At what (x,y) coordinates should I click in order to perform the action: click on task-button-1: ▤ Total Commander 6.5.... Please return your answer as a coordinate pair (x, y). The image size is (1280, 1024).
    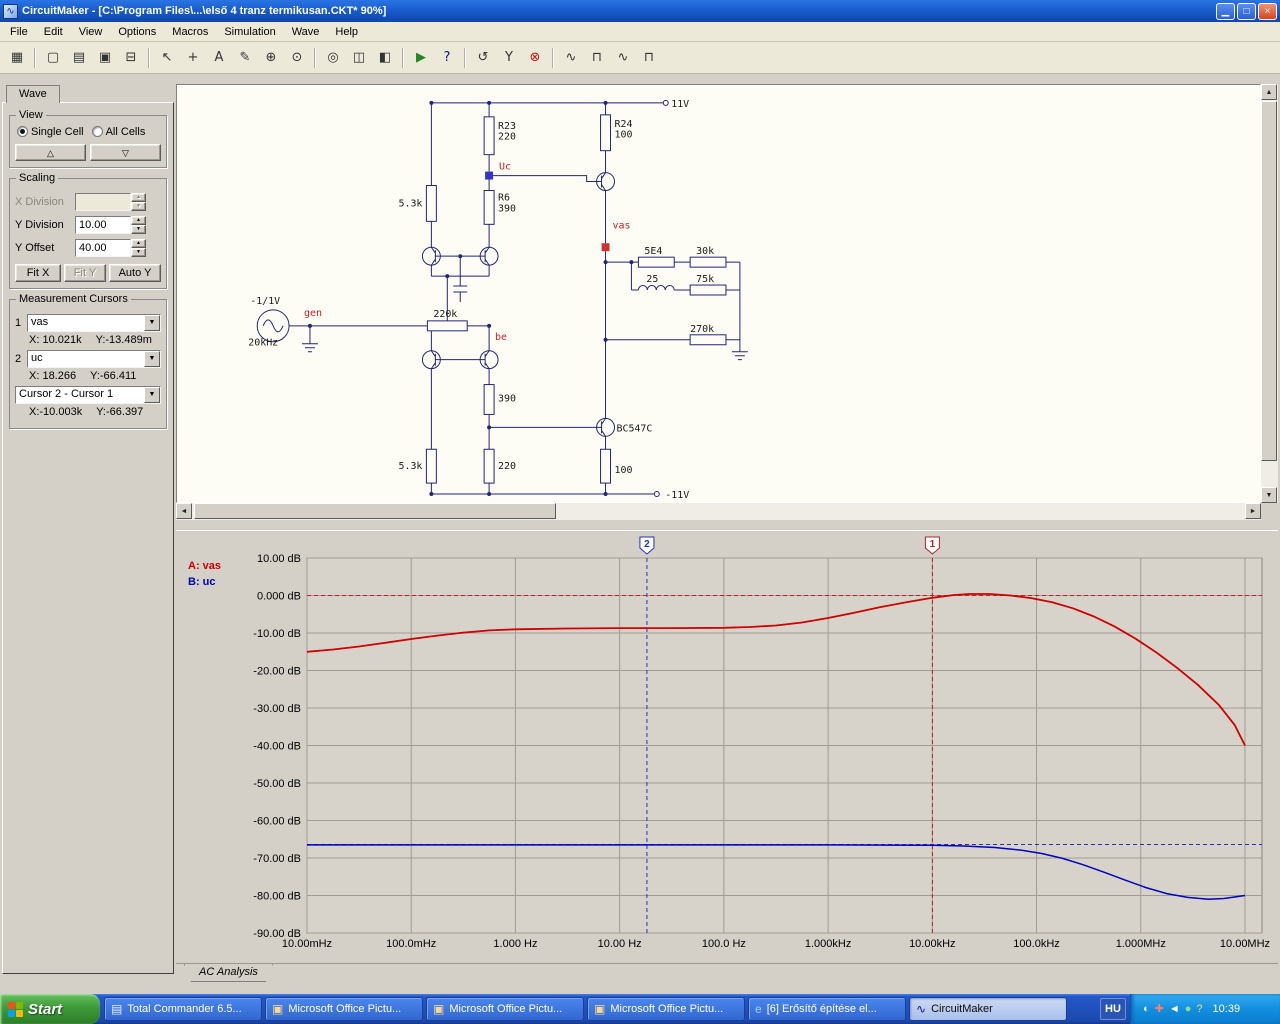
    Looking at the image, I should click on (183, 1009).